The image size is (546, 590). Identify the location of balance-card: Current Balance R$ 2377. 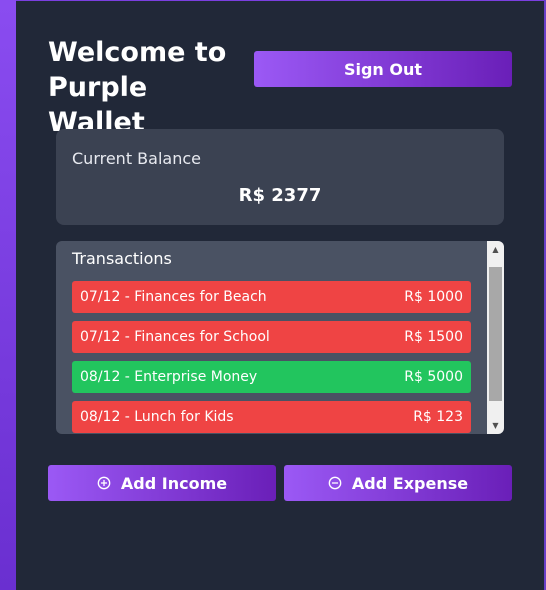
(280, 177).